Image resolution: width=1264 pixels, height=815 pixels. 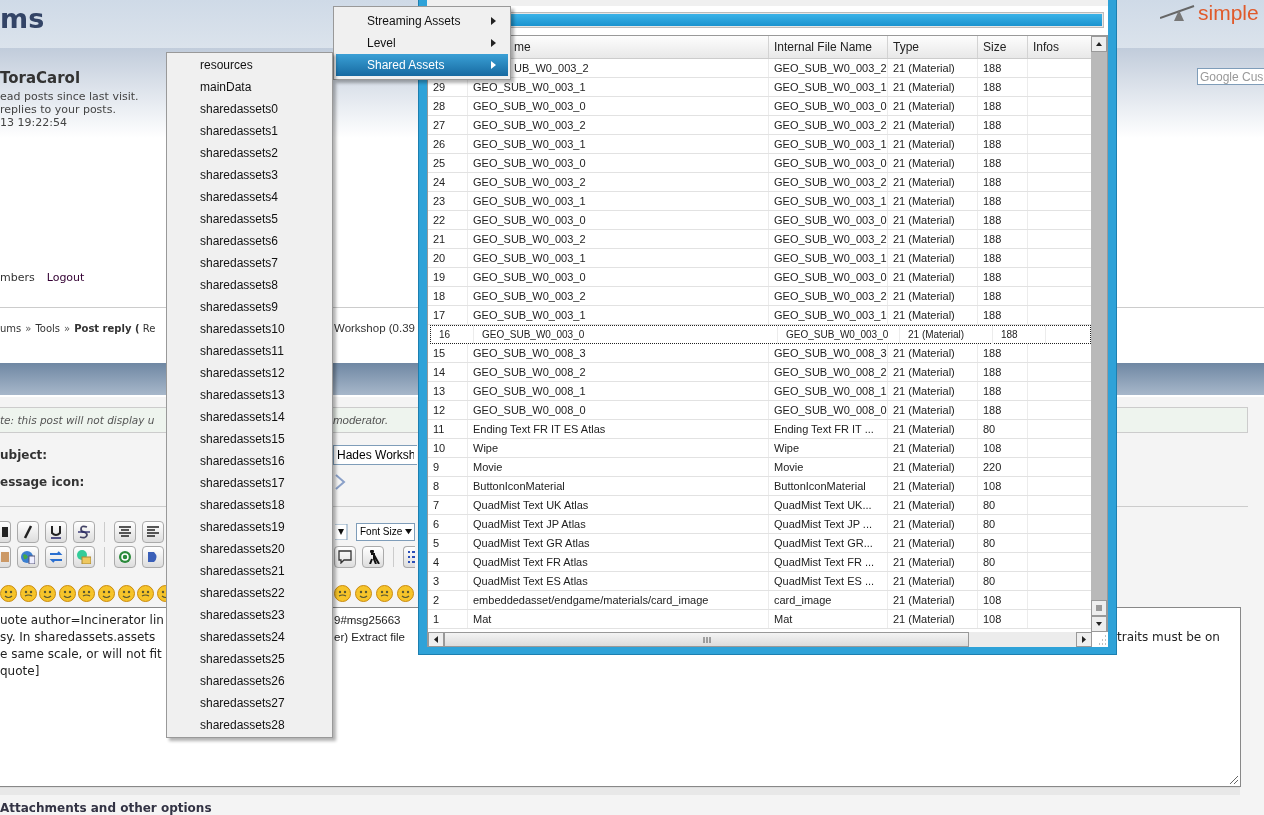 I want to click on menu-item: sharedassets4, so click(x=249, y=197).